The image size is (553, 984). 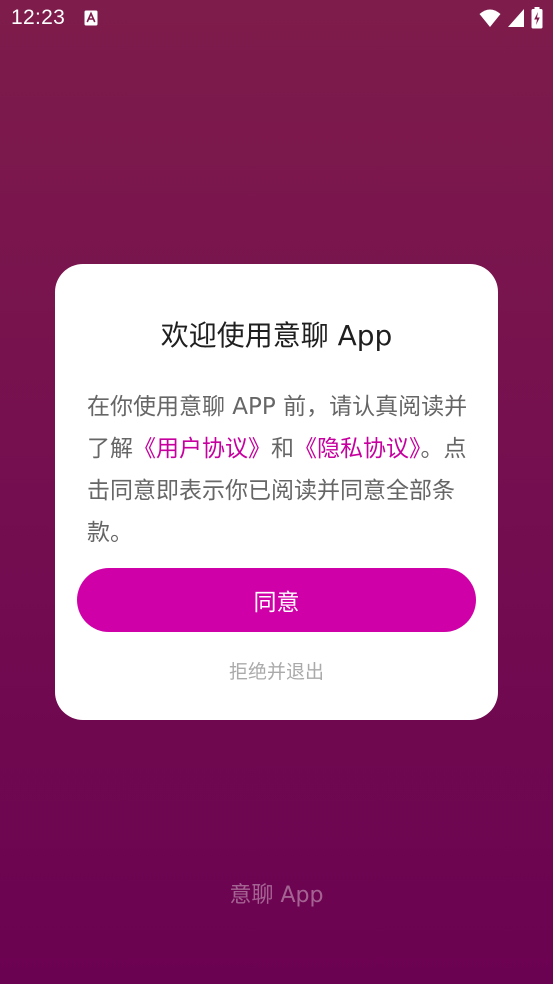 I want to click on accessibility-a-icon, so click(x=91, y=18).